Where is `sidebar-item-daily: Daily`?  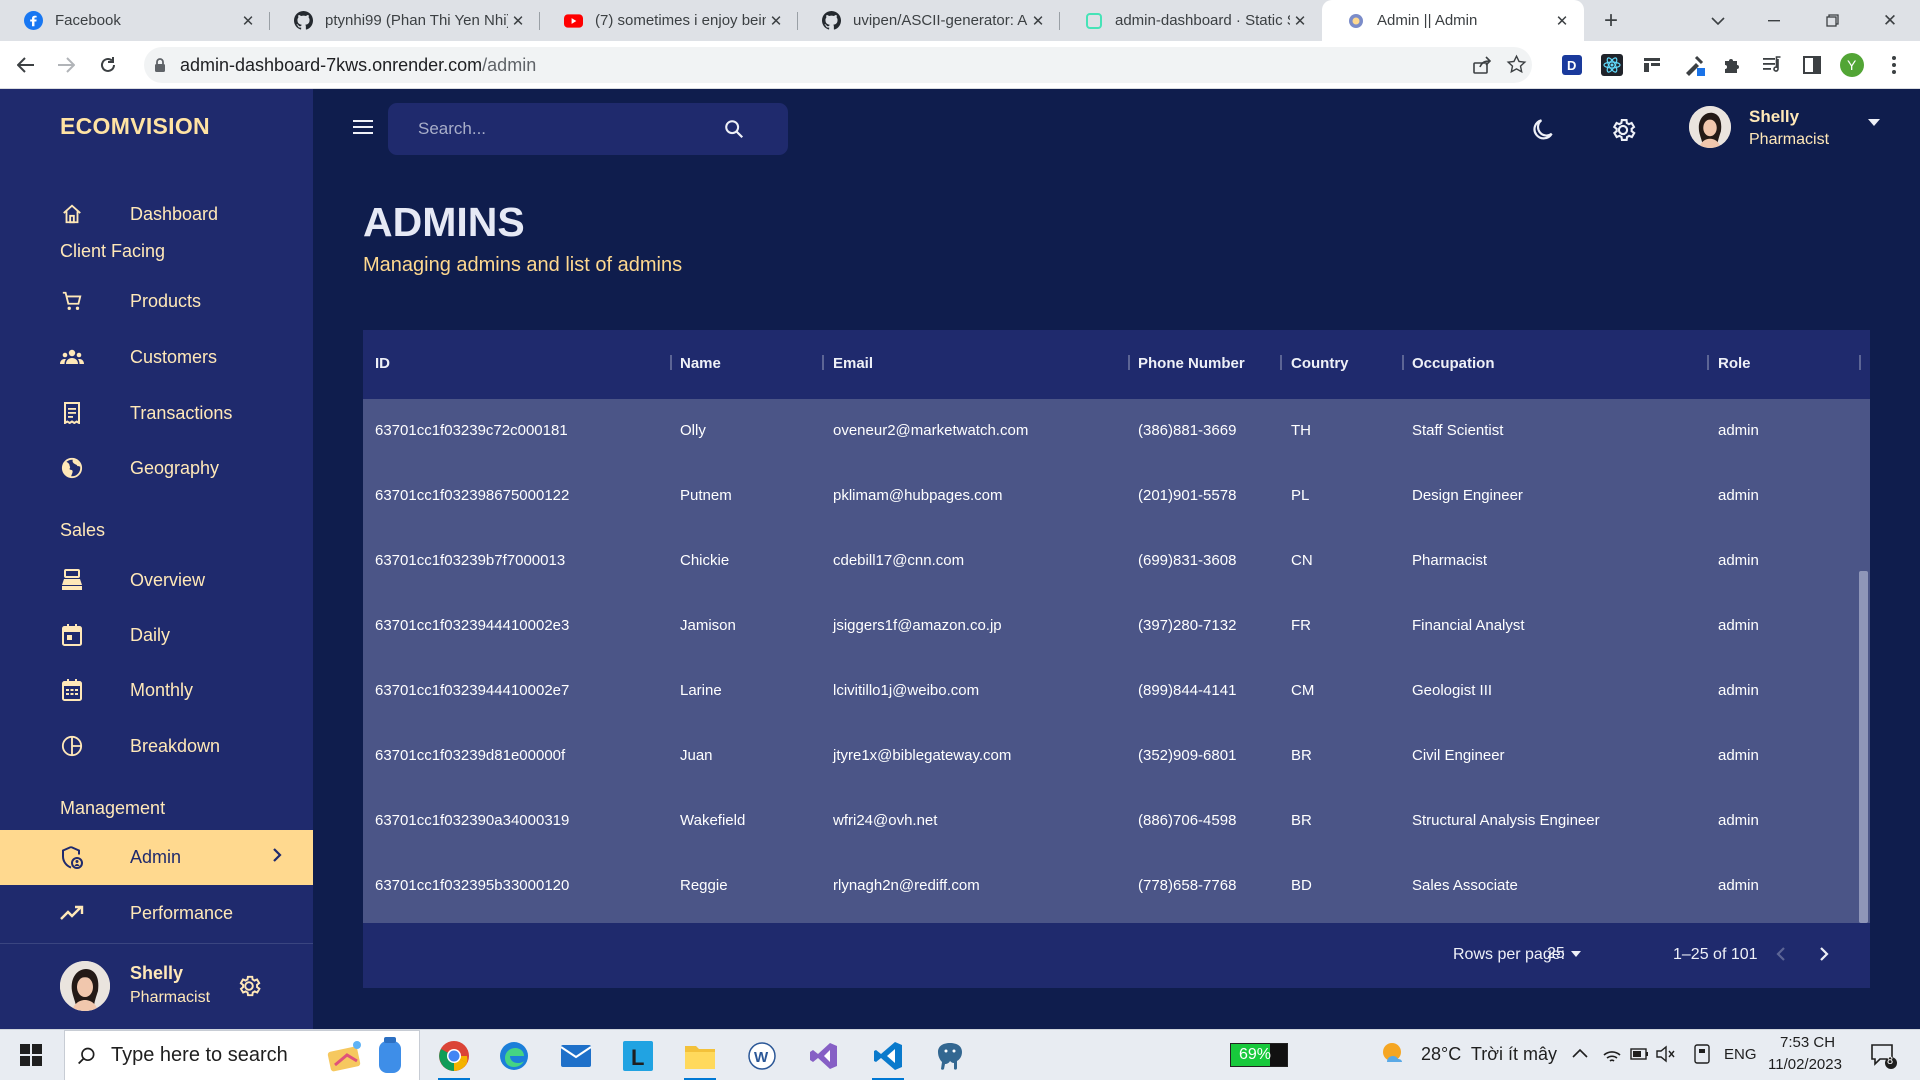 sidebar-item-daily: Daily is located at coordinates (156, 635).